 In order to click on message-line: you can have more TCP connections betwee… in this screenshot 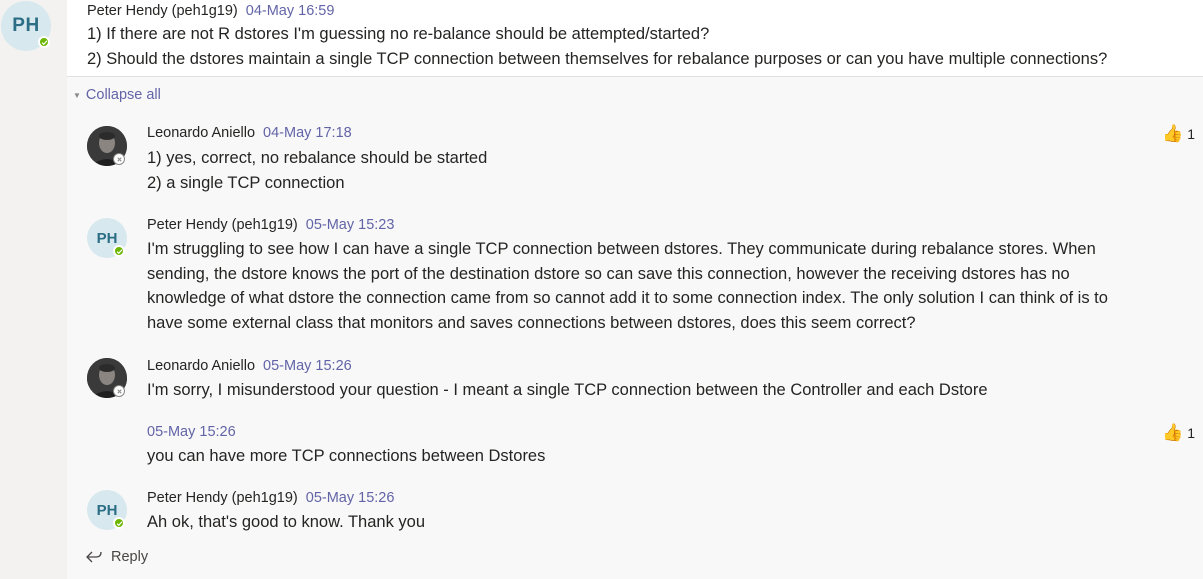, I will do `click(346, 456)`.